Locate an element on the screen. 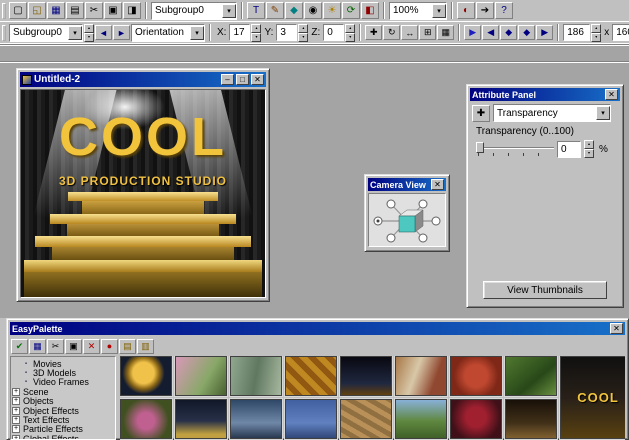  tree-item-global-effects: + Global Effects is located at coordinates (63, 436).